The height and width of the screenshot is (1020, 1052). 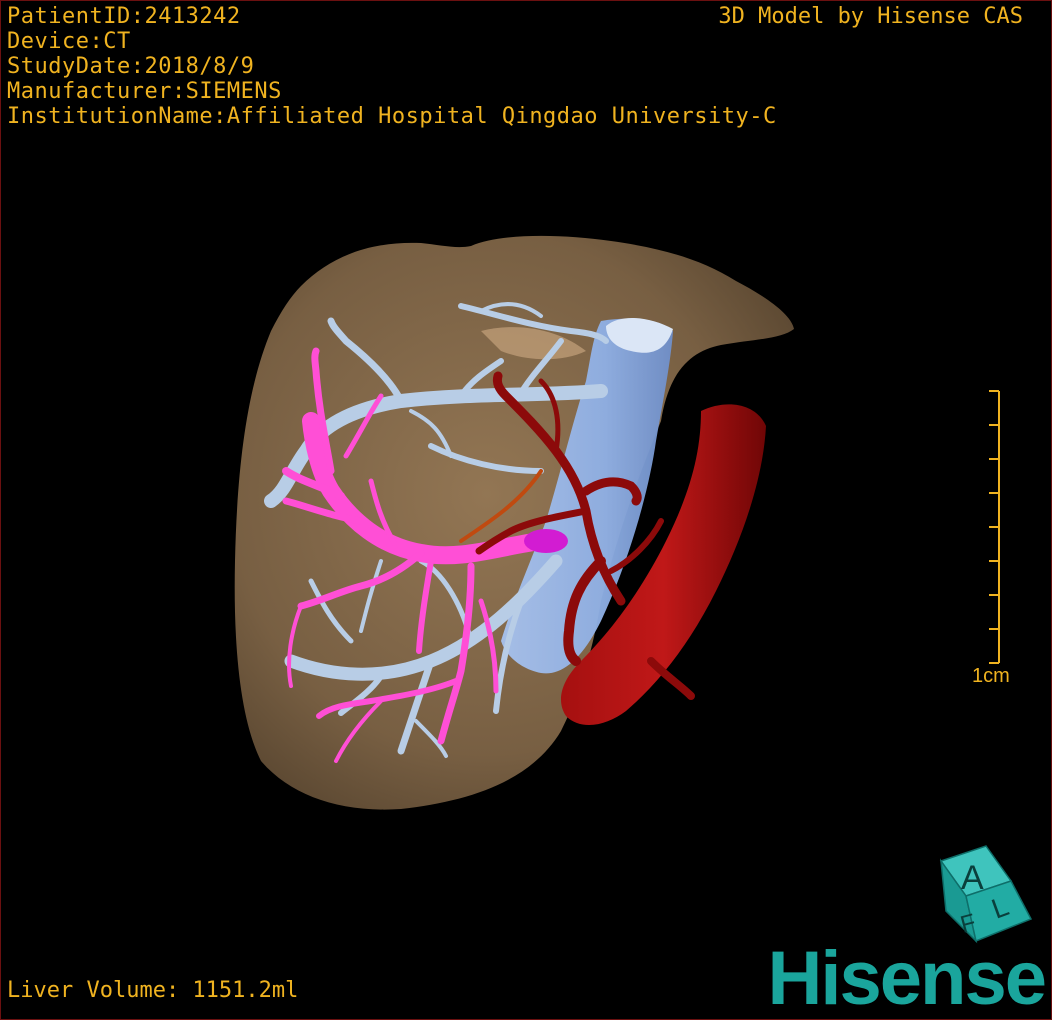 What do you see at coordinates (124, 16) in the screenshot?
I see `patient-id-text: PatientID:2413242` at bounding box center [124, 16].